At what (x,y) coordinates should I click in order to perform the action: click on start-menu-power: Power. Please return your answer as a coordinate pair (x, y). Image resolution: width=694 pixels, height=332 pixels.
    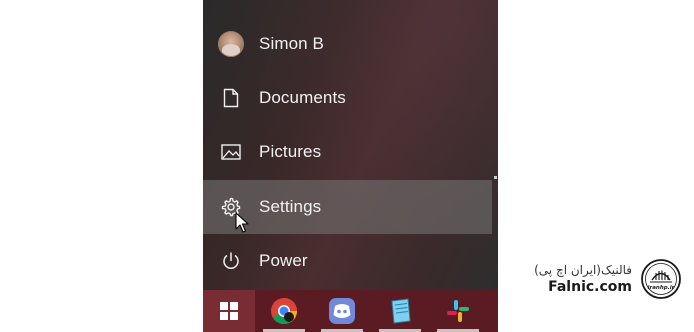
    Looking at the image, I should click on (347, 261).